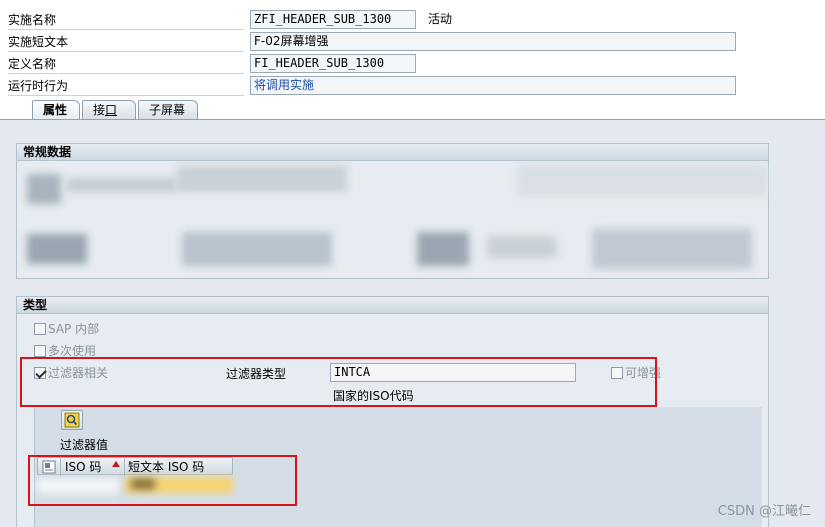 The height and width of the screenshot is (527, 825). I want to click on runtime-behavior-row: 运行时行为 将调用实施, so click(412, 86).